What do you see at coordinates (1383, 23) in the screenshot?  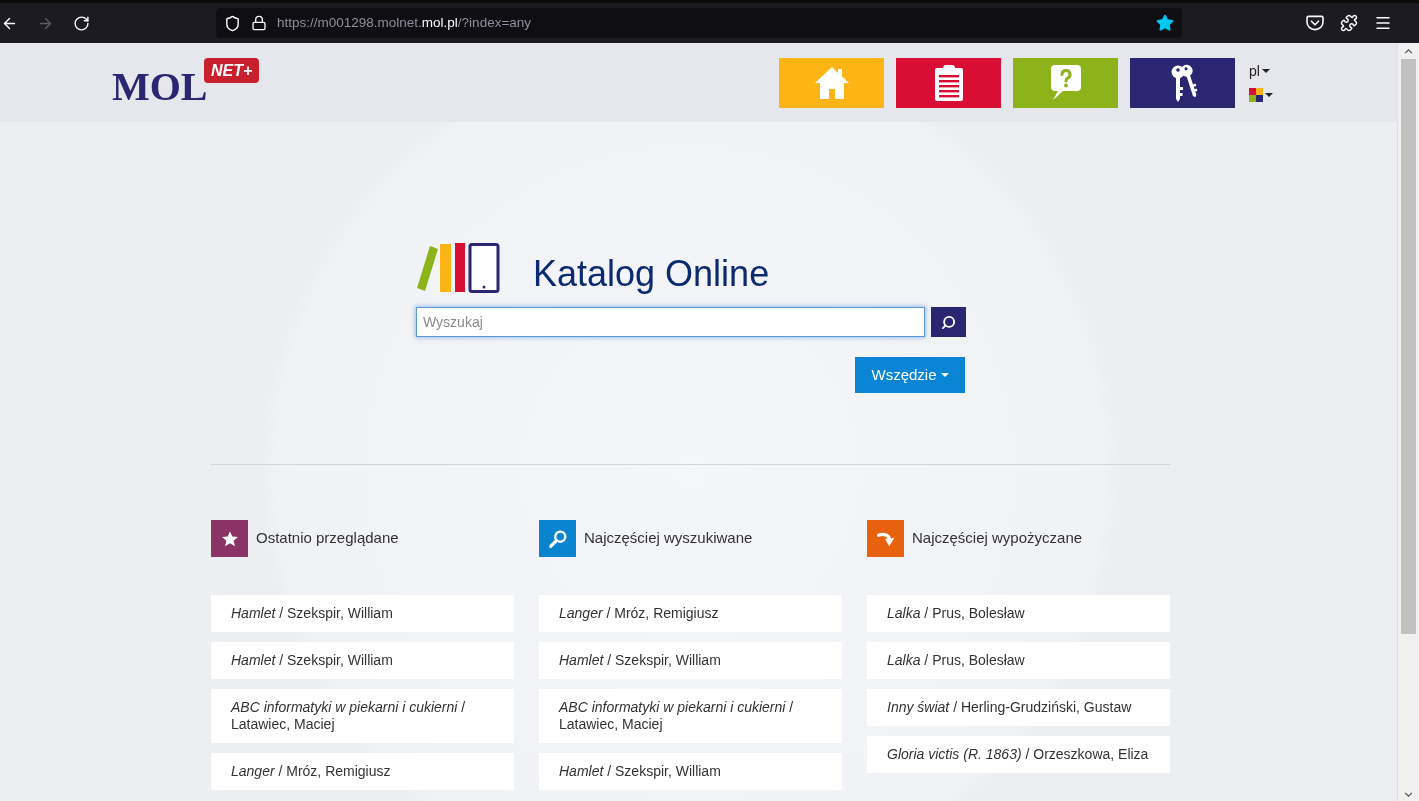 I see `menu-icon` at bounding box center [1383, 23].